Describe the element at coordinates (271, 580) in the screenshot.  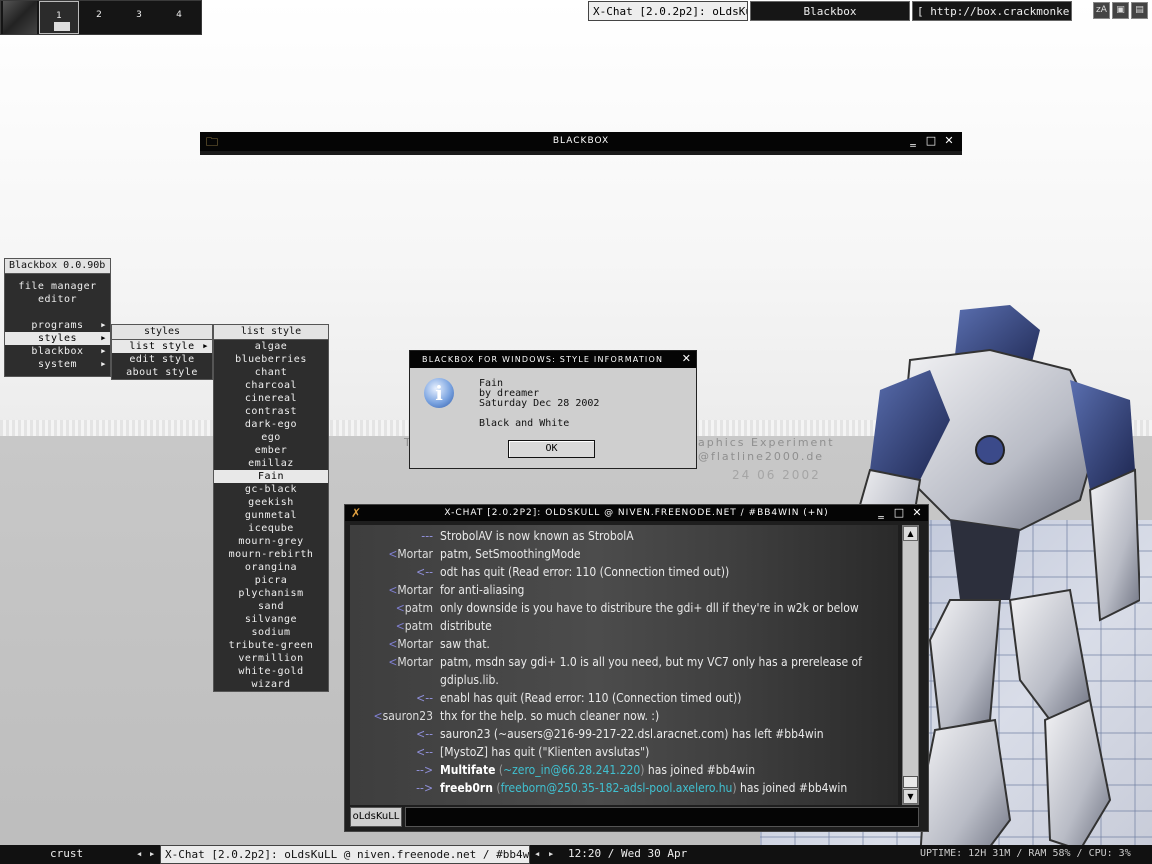
I see `style-item-picra: picra` at that location.